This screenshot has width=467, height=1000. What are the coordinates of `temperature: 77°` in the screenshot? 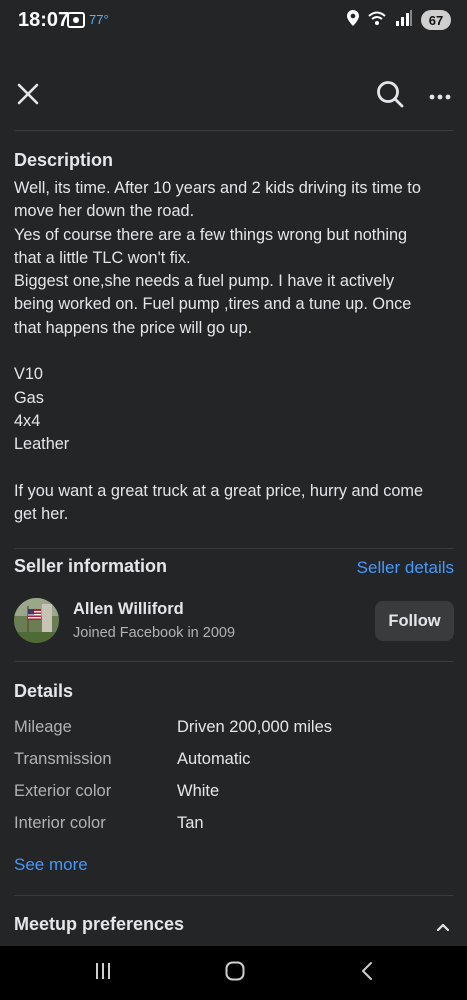 It's located at (99, 19).